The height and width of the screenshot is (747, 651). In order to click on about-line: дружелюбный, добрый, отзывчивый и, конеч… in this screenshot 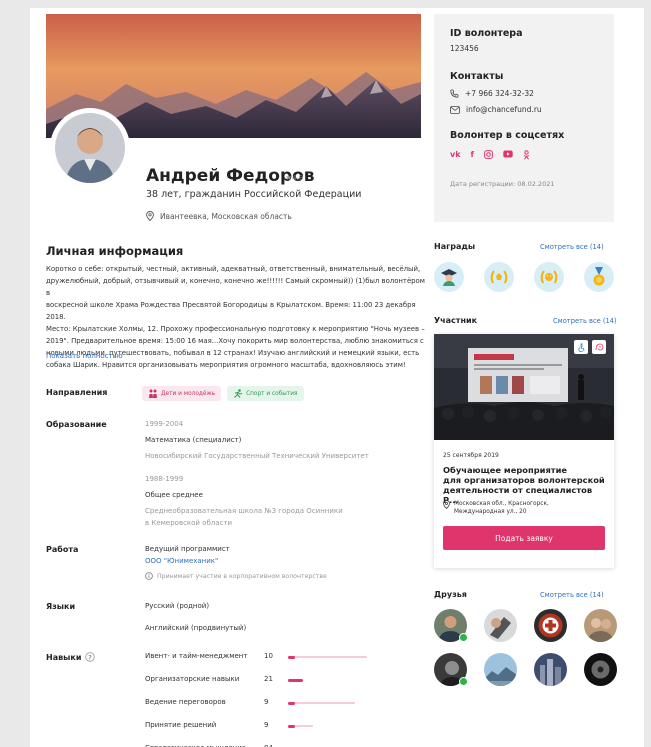, I will do `click(235, 287)`.